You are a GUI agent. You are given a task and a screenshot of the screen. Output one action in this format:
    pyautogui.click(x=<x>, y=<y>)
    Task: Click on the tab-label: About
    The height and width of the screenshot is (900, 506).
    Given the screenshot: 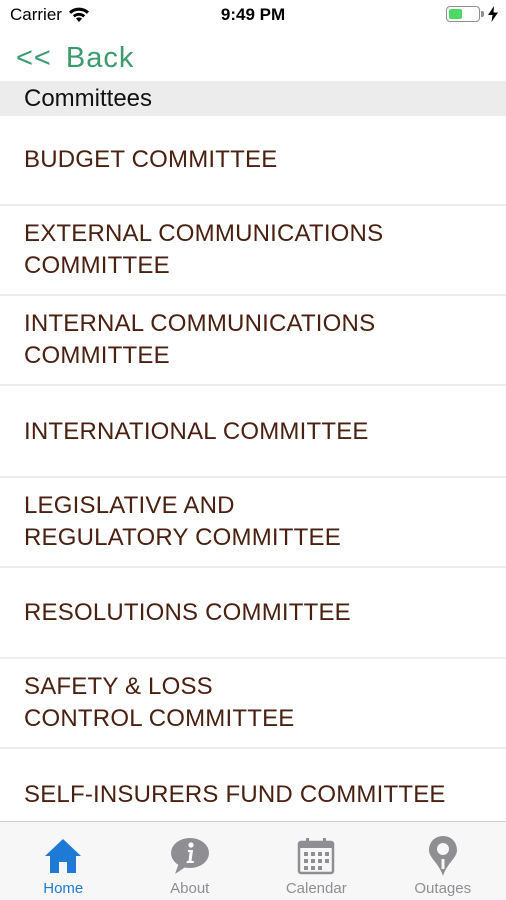 What is the action you would take?
    pyautogui.click(x=190, y=888)
    